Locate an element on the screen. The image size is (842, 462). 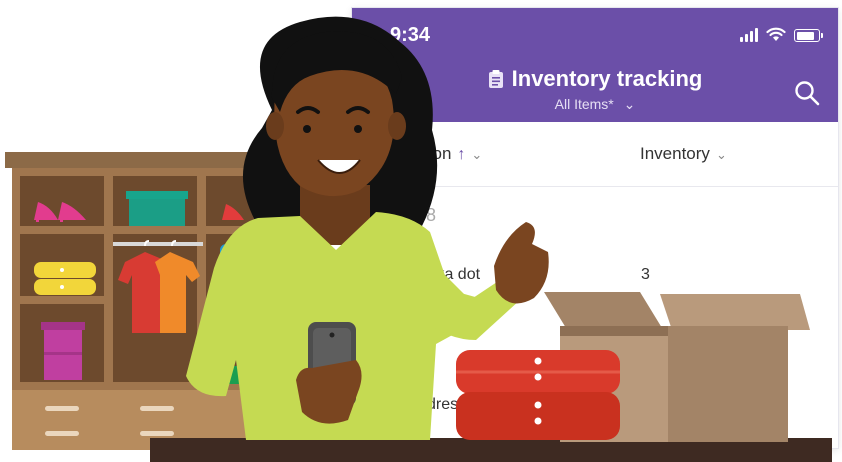
list-item-inventory: 3 is located at coordinates (645, 274).